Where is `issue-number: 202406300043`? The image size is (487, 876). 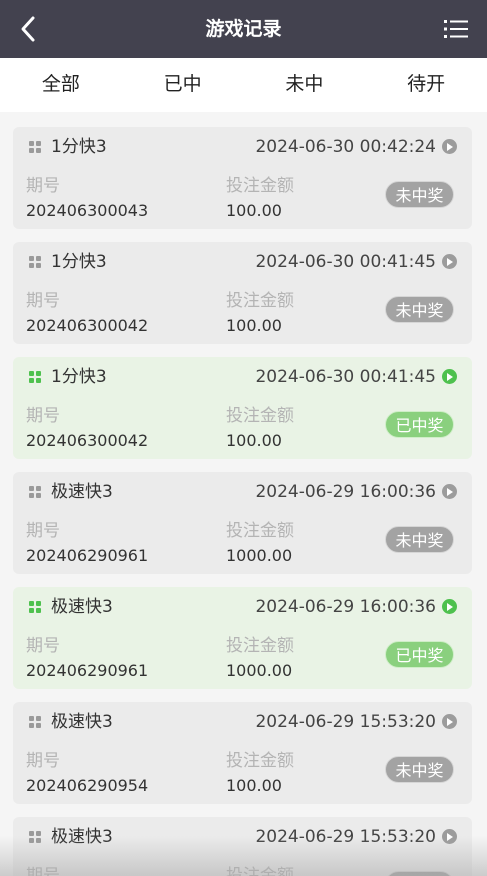 issue-number: 202406300043 is located at coordinates (87, 210).